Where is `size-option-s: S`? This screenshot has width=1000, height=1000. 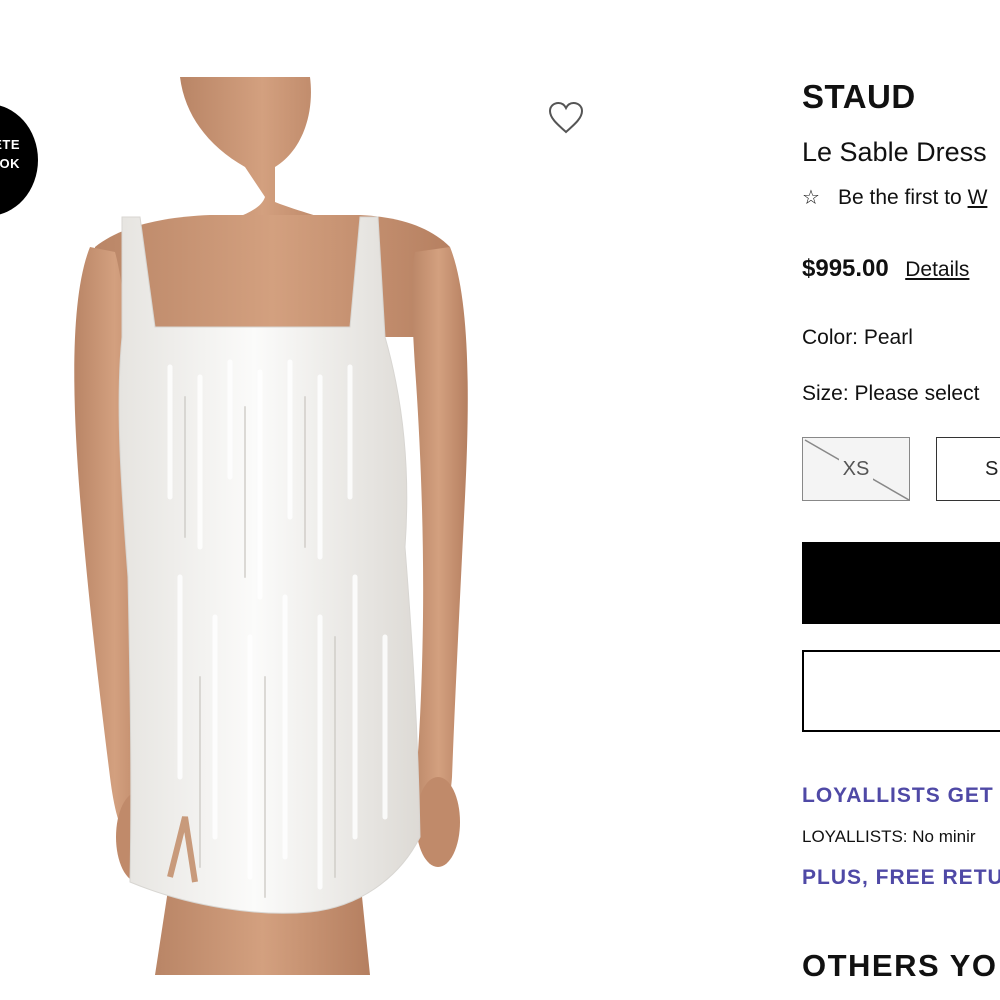 size-option-s: S is located at coordinates (968, 469).